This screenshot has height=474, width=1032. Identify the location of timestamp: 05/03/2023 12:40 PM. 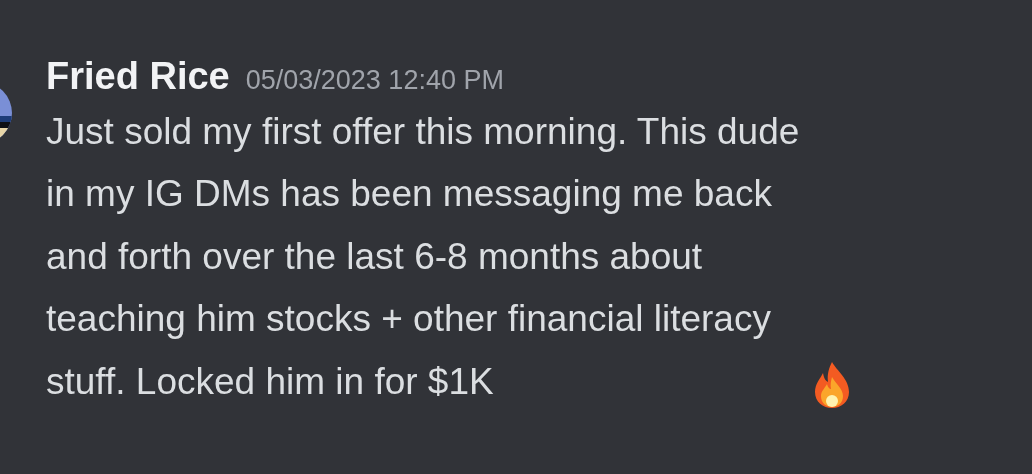
(374, 80).